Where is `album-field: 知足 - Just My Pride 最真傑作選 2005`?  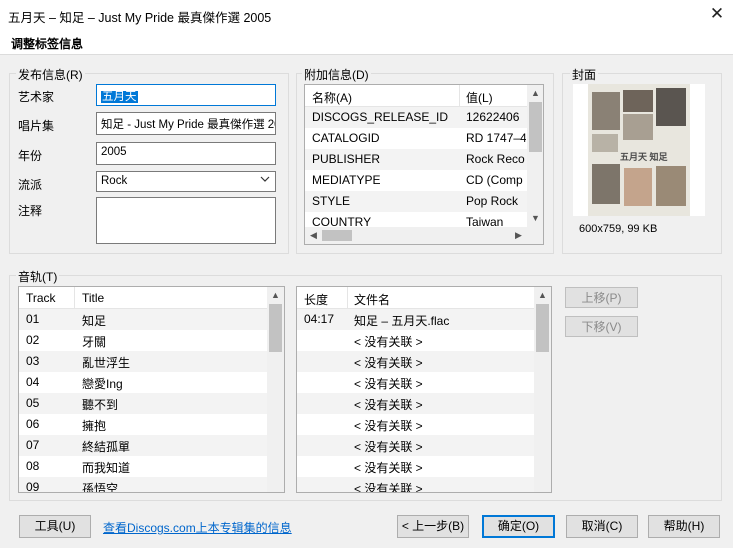 album-field: 知足 - Just My Pride 最真傑作選 2005 is located at coordinates (186, 123).